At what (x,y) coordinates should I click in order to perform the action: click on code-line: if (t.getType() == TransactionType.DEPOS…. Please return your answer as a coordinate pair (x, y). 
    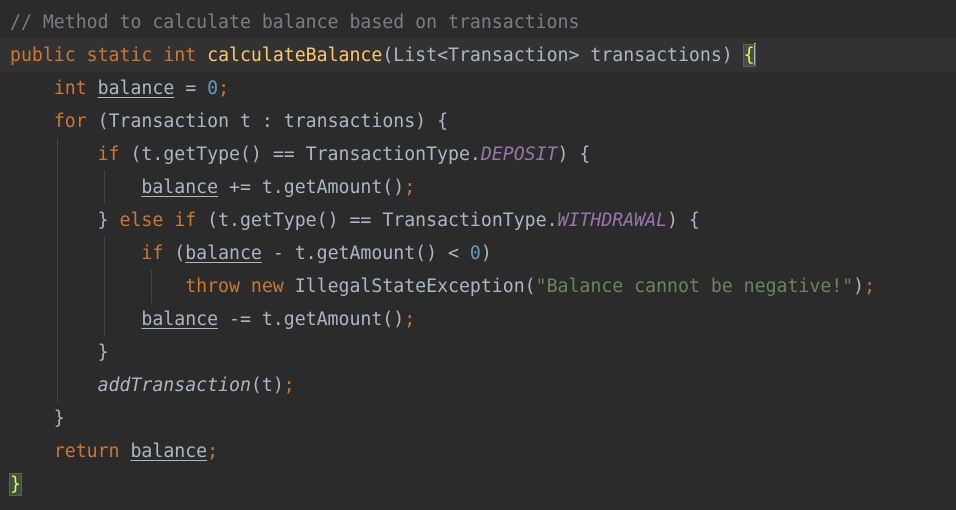
    Looking at the image, I should click on (295, 154).